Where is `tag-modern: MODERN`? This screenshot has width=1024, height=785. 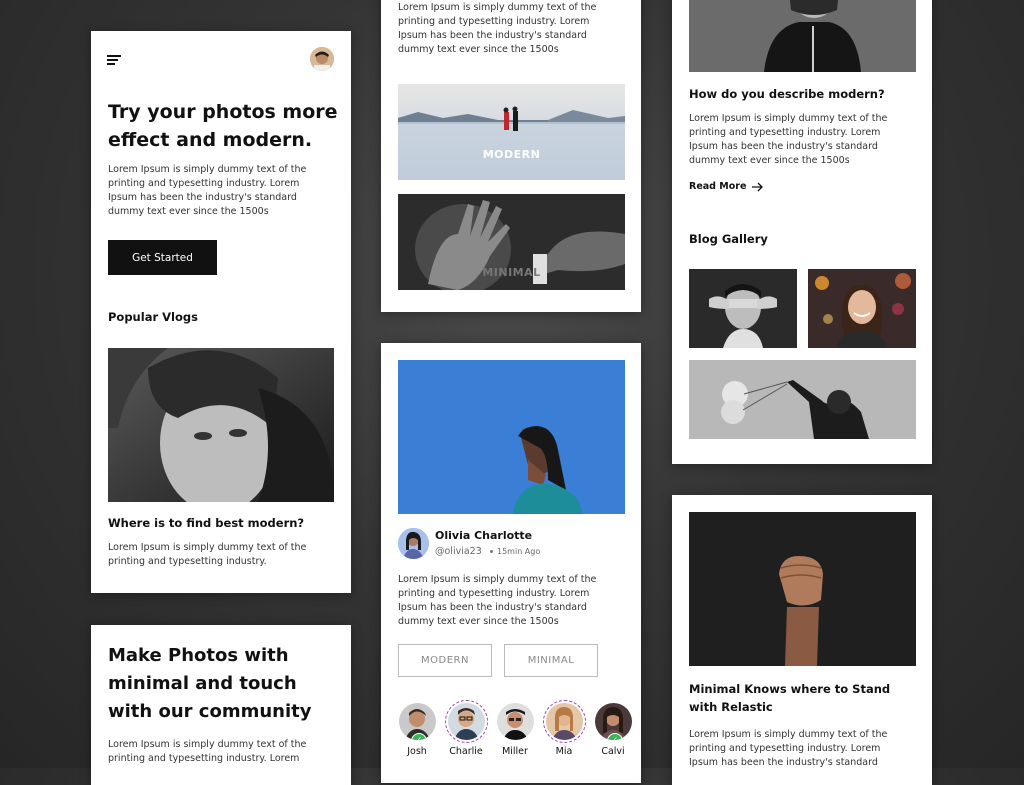
tag-modern: MODERN is located at coordinates (445, 660).